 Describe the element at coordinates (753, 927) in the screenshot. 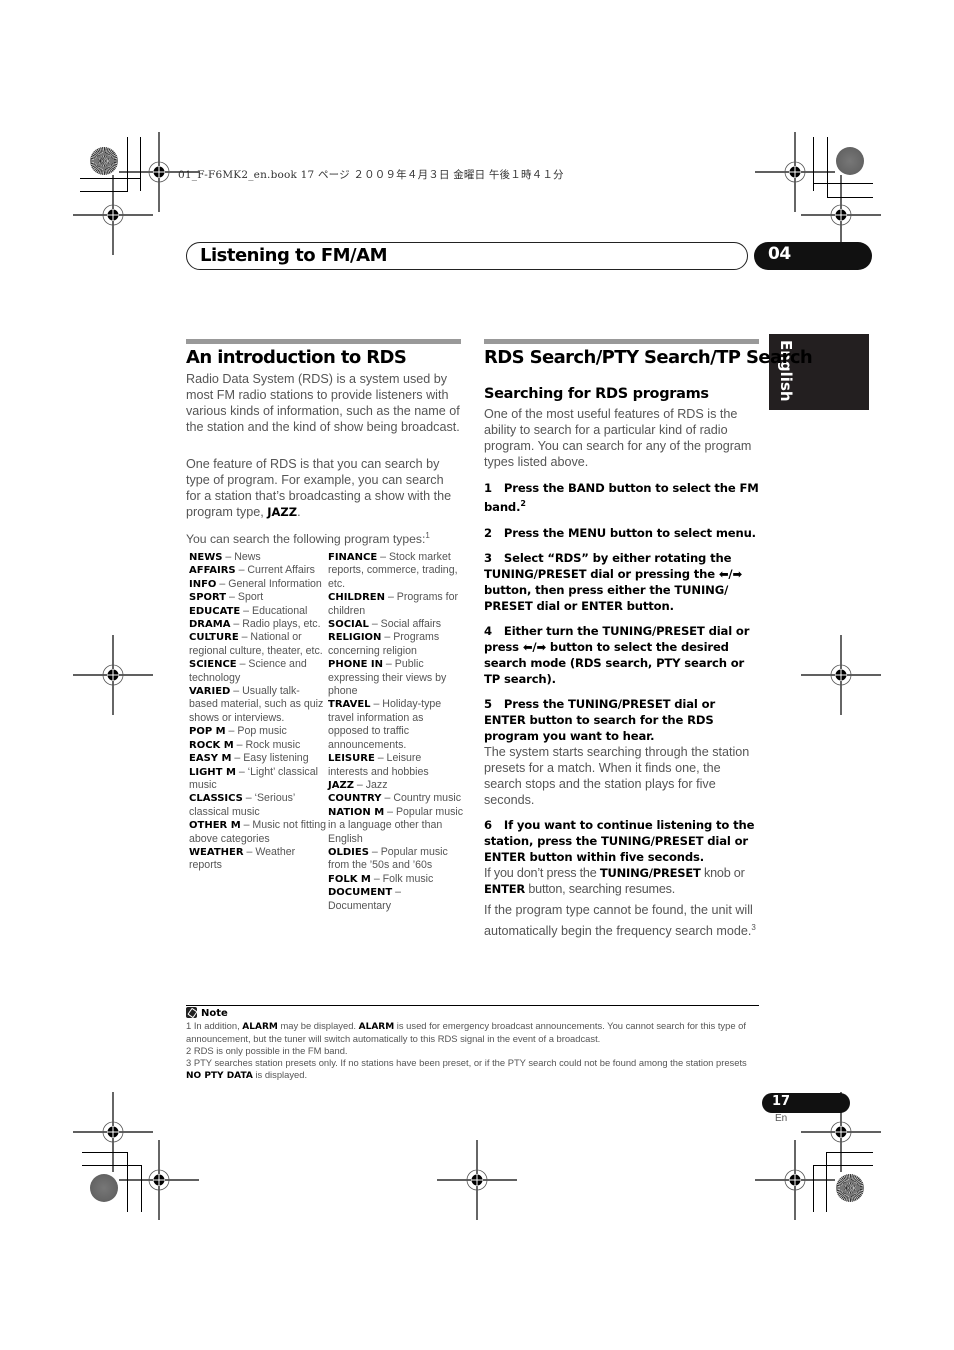

I see `footnote-ref: 3` at that location.